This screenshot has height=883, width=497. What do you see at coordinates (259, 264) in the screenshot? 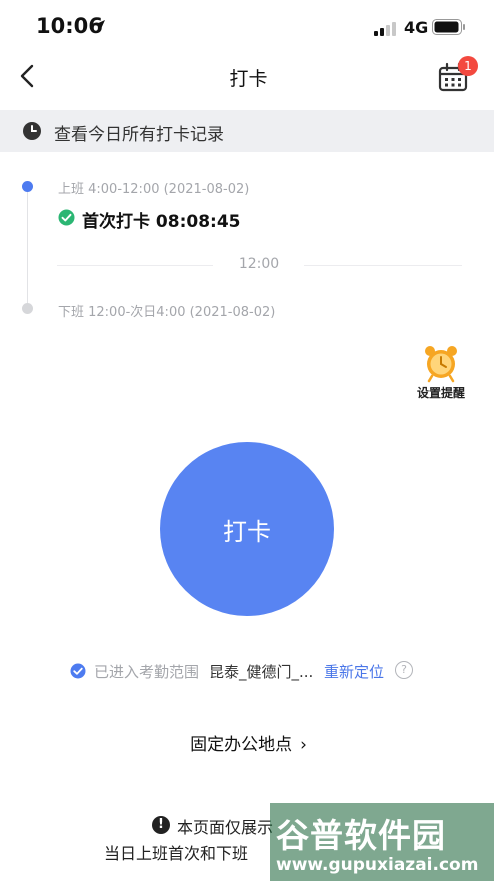
I see `separator-time: 12:00` at bounding box center [259, 264].